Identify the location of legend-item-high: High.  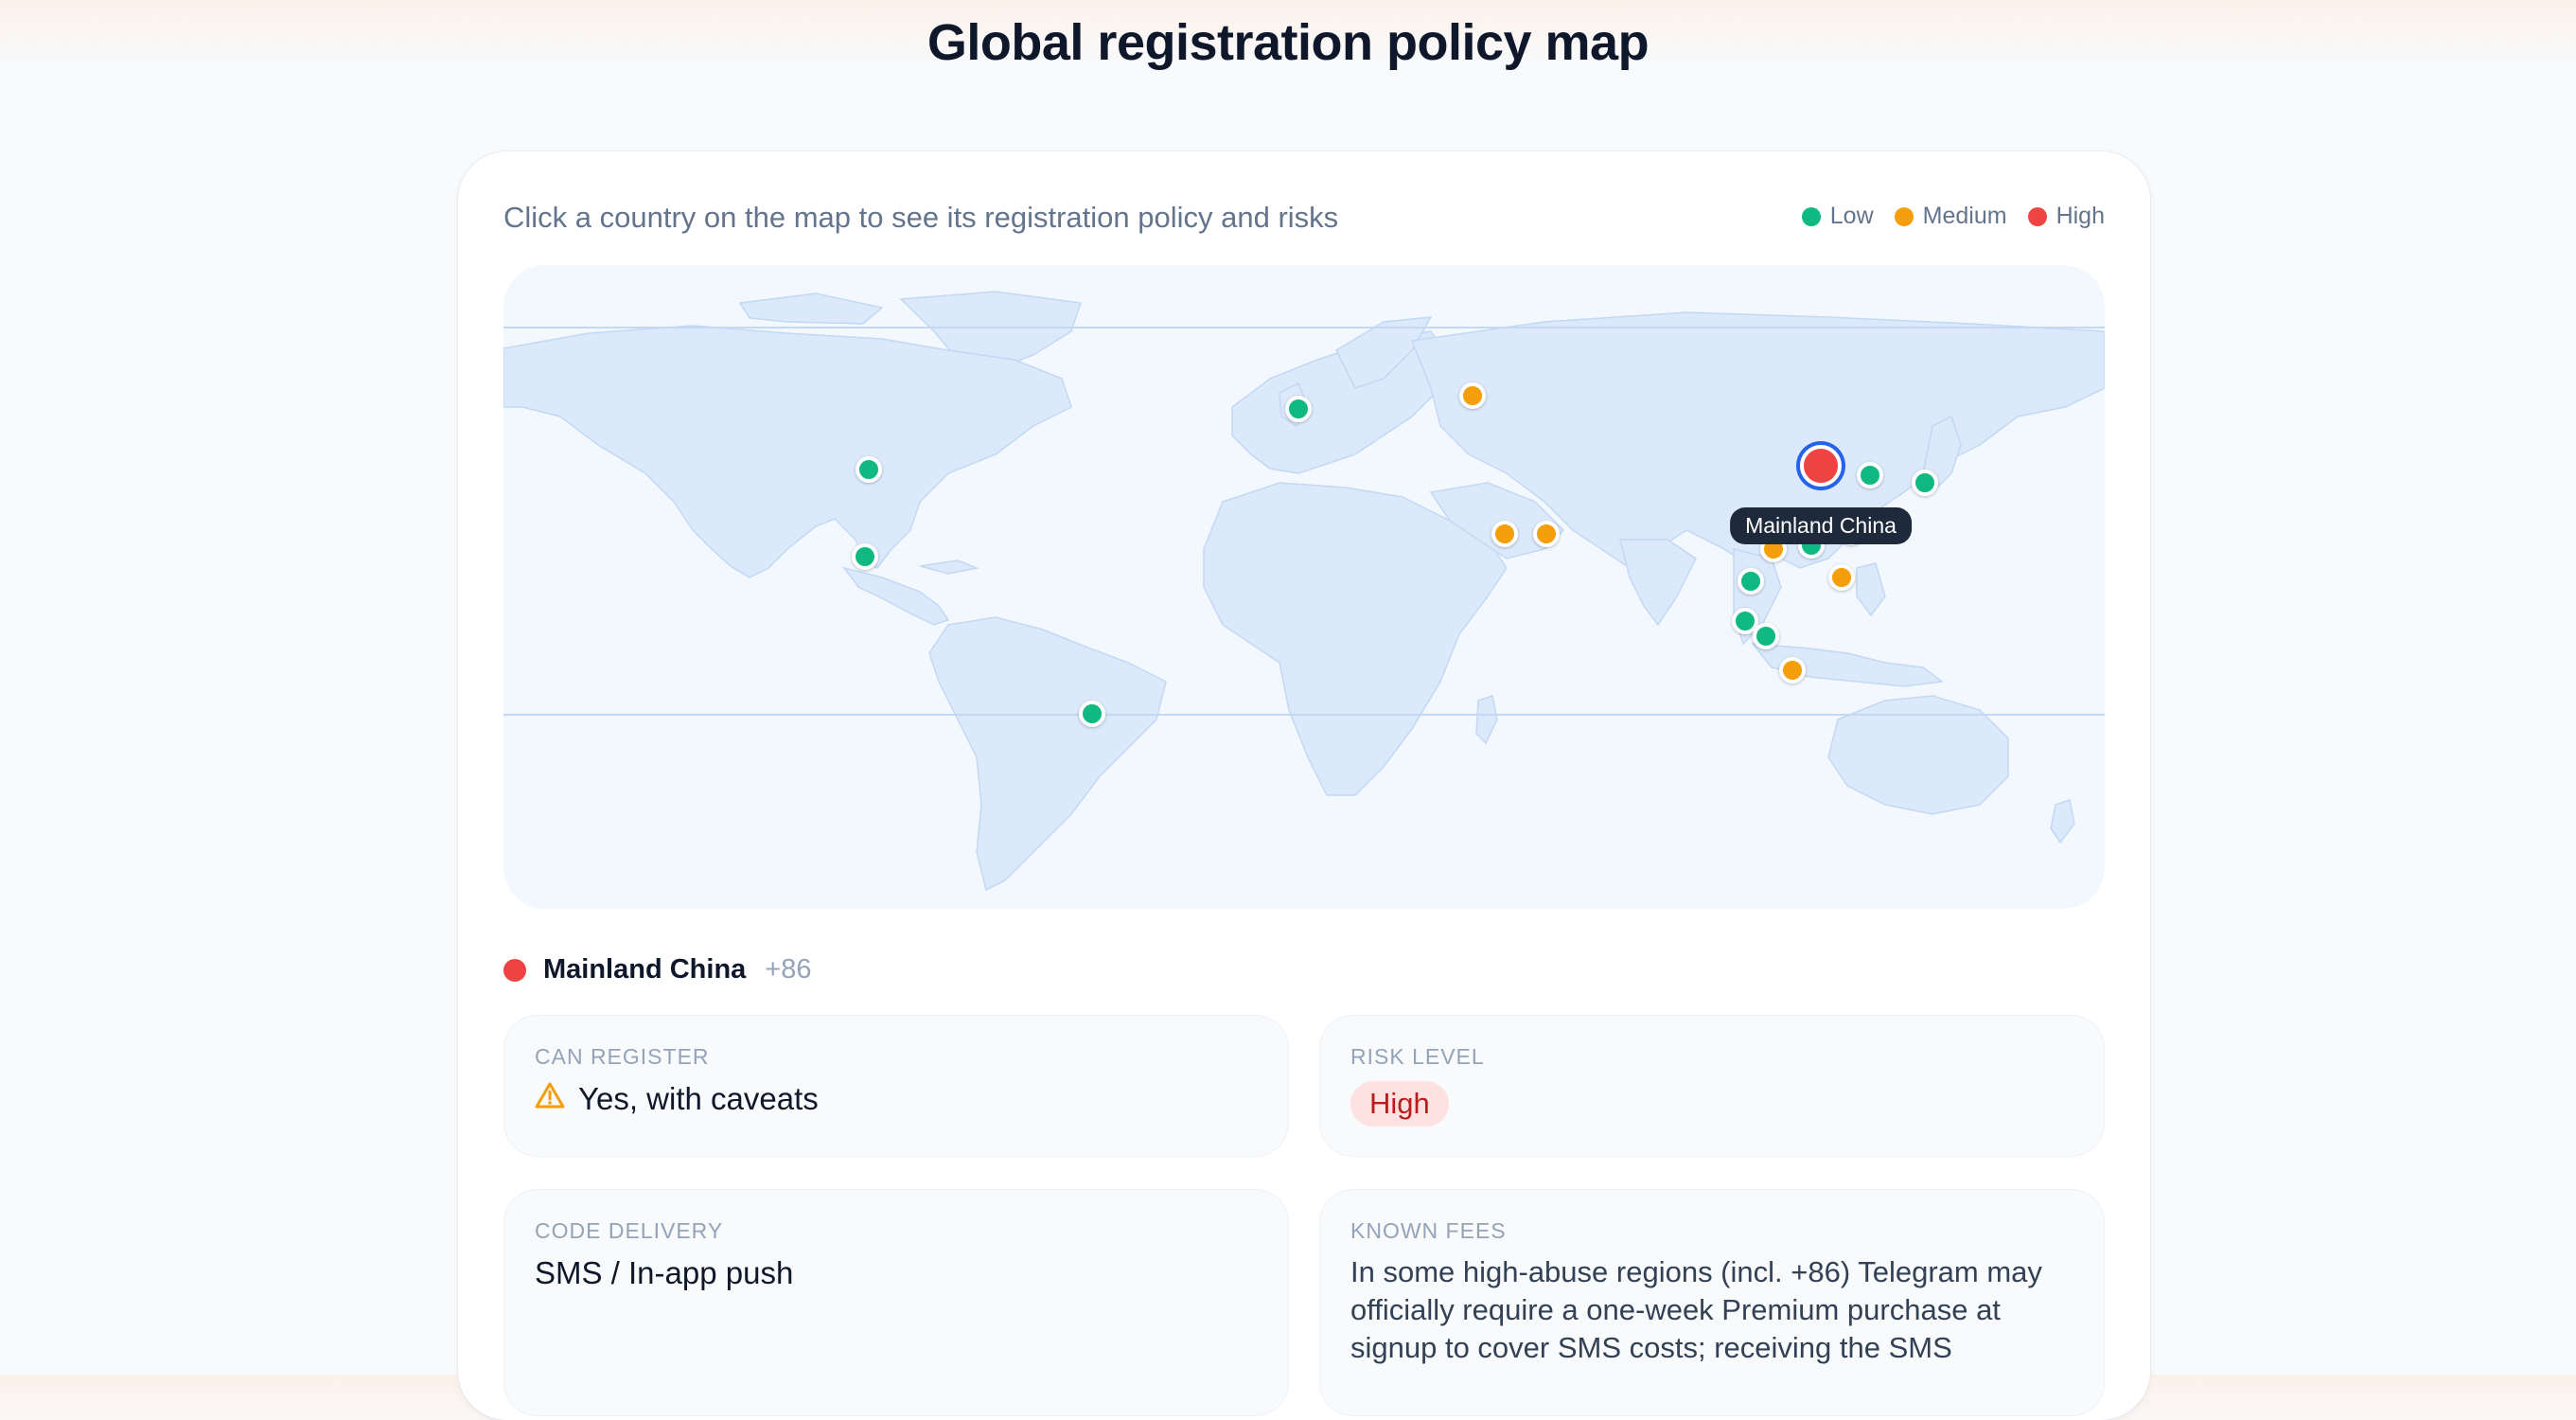
(2066, 216).